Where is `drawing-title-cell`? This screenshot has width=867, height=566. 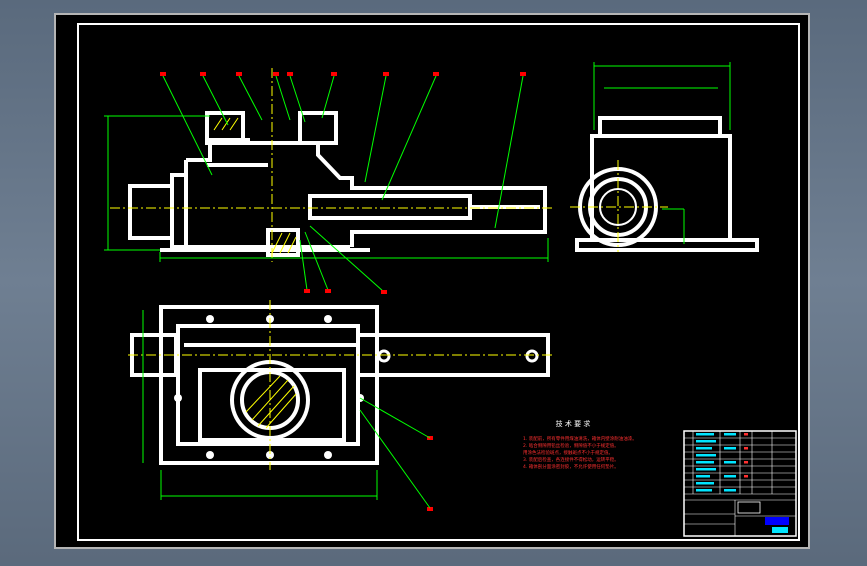
drawing-title-cell is located at coordinates (777, 521).